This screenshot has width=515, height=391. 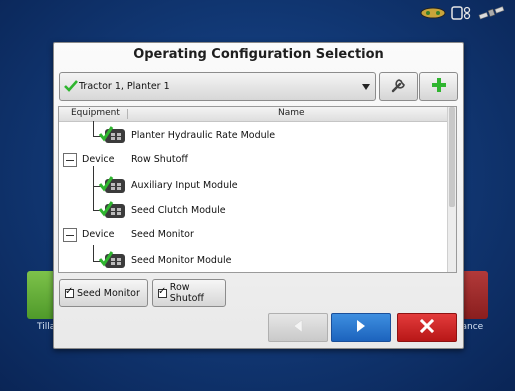 I want to click on tree-header: Equipment Name, so click(x=254, y=114).